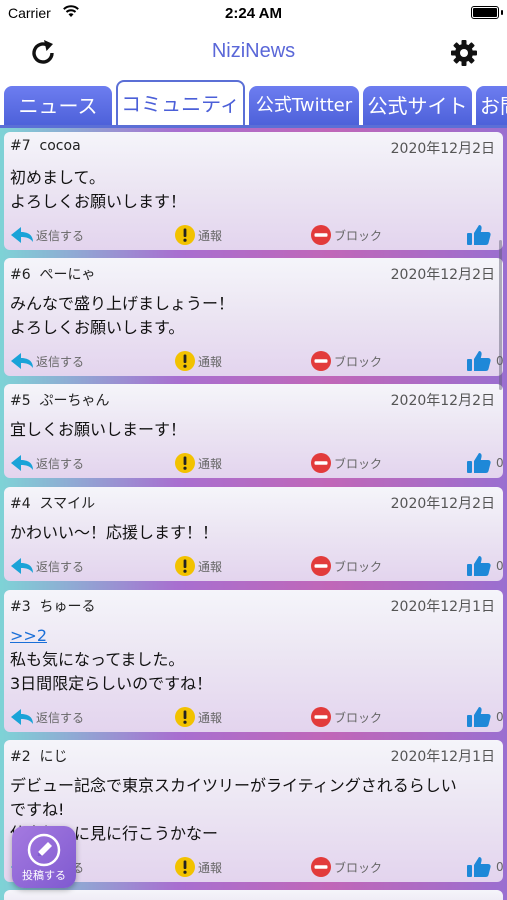  I want to click on status-bar: Carrier 2:24 AM, so click(253, 14).